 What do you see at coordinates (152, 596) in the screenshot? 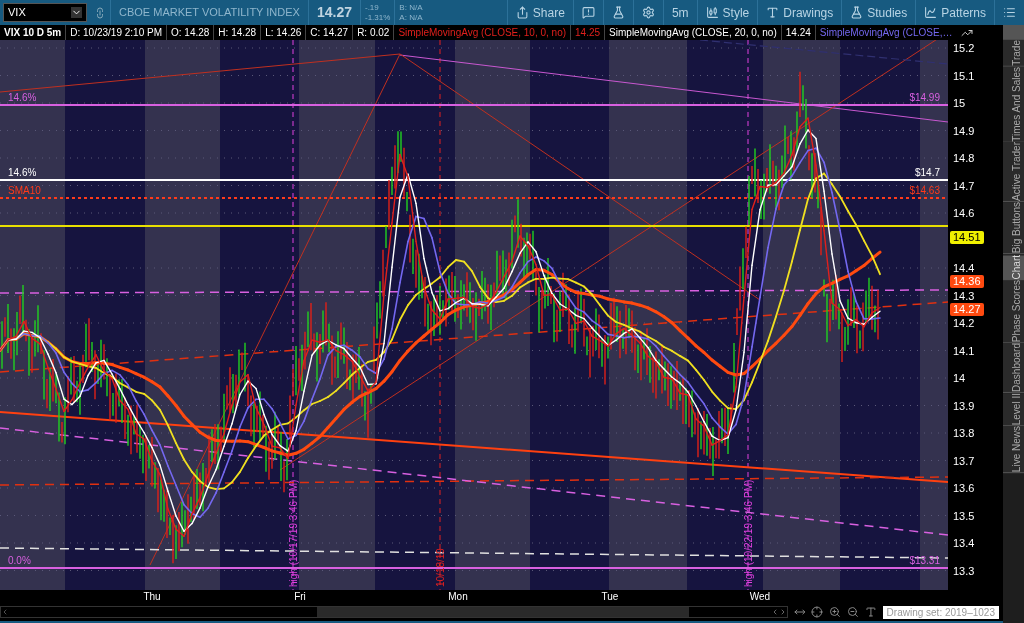
I see `axis-day-label: Thu` at bounding box center [152, 596].